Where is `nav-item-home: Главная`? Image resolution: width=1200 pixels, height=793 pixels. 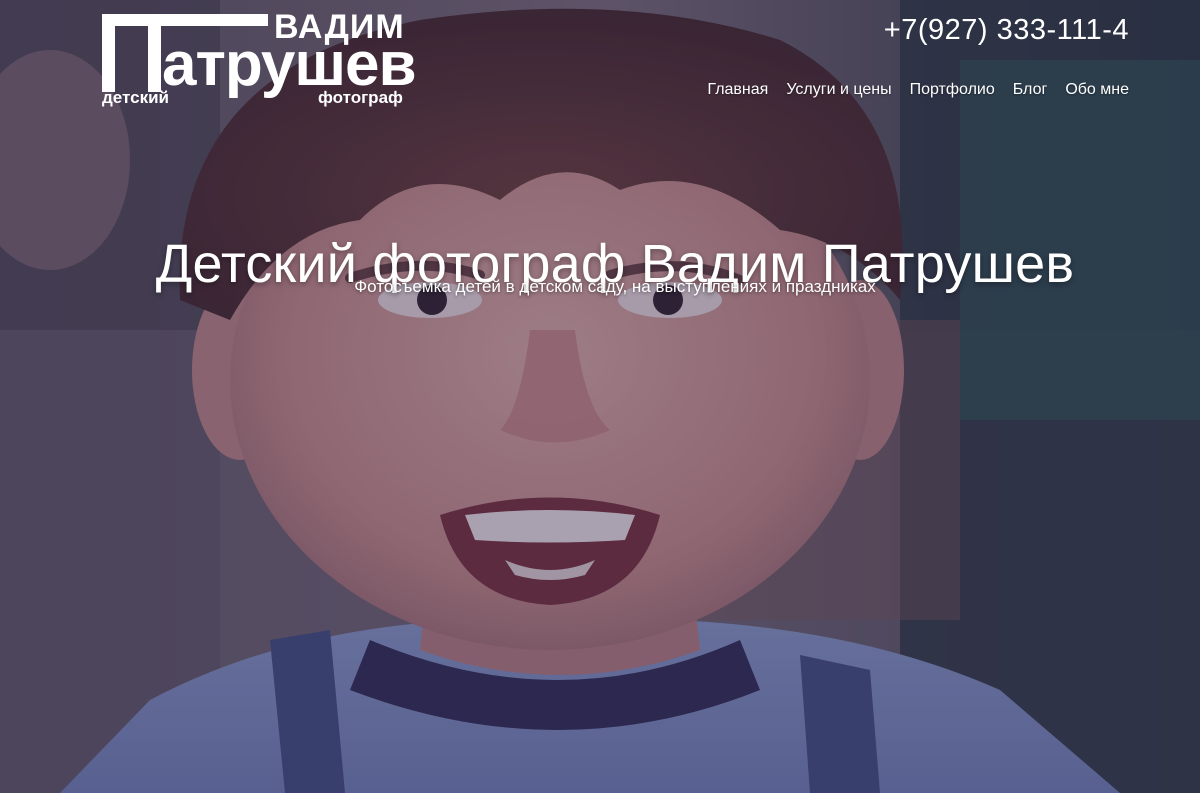 nav-item-home: Главная is located at coordinates (737, 90).